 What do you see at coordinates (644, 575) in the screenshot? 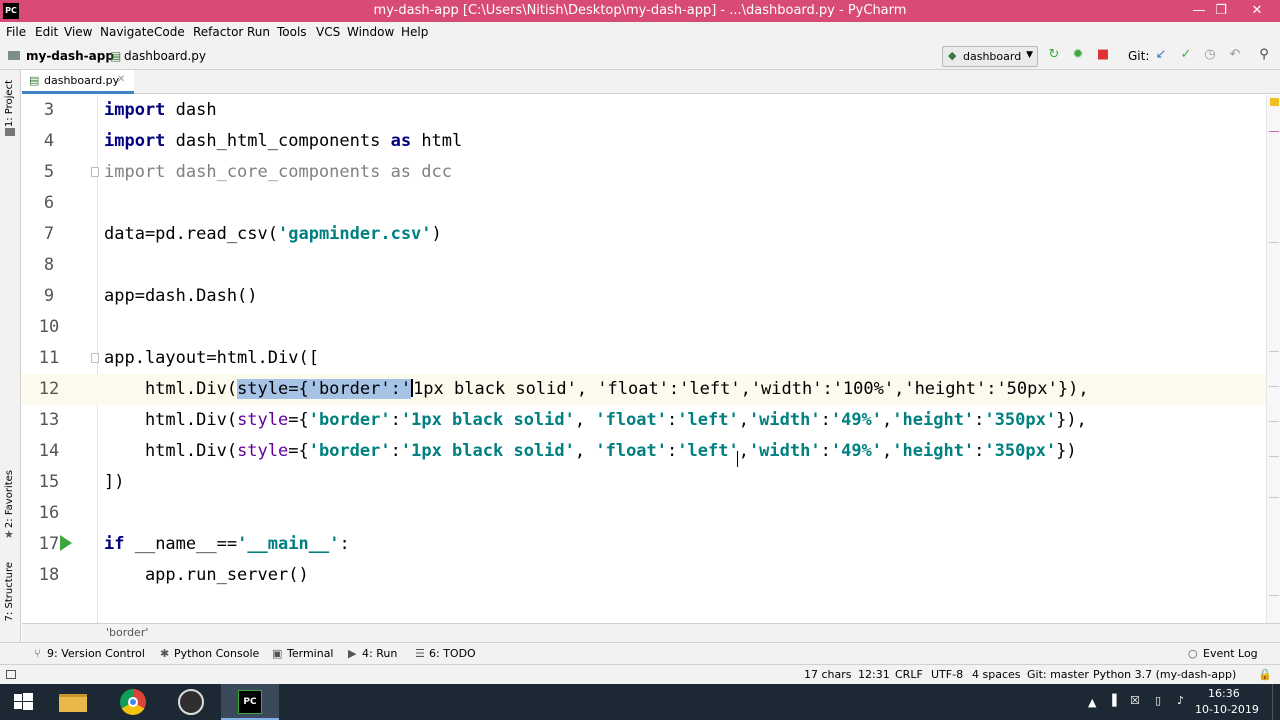
I see `code-line: 18 app.run_server()` at bounding box center [644, 575].